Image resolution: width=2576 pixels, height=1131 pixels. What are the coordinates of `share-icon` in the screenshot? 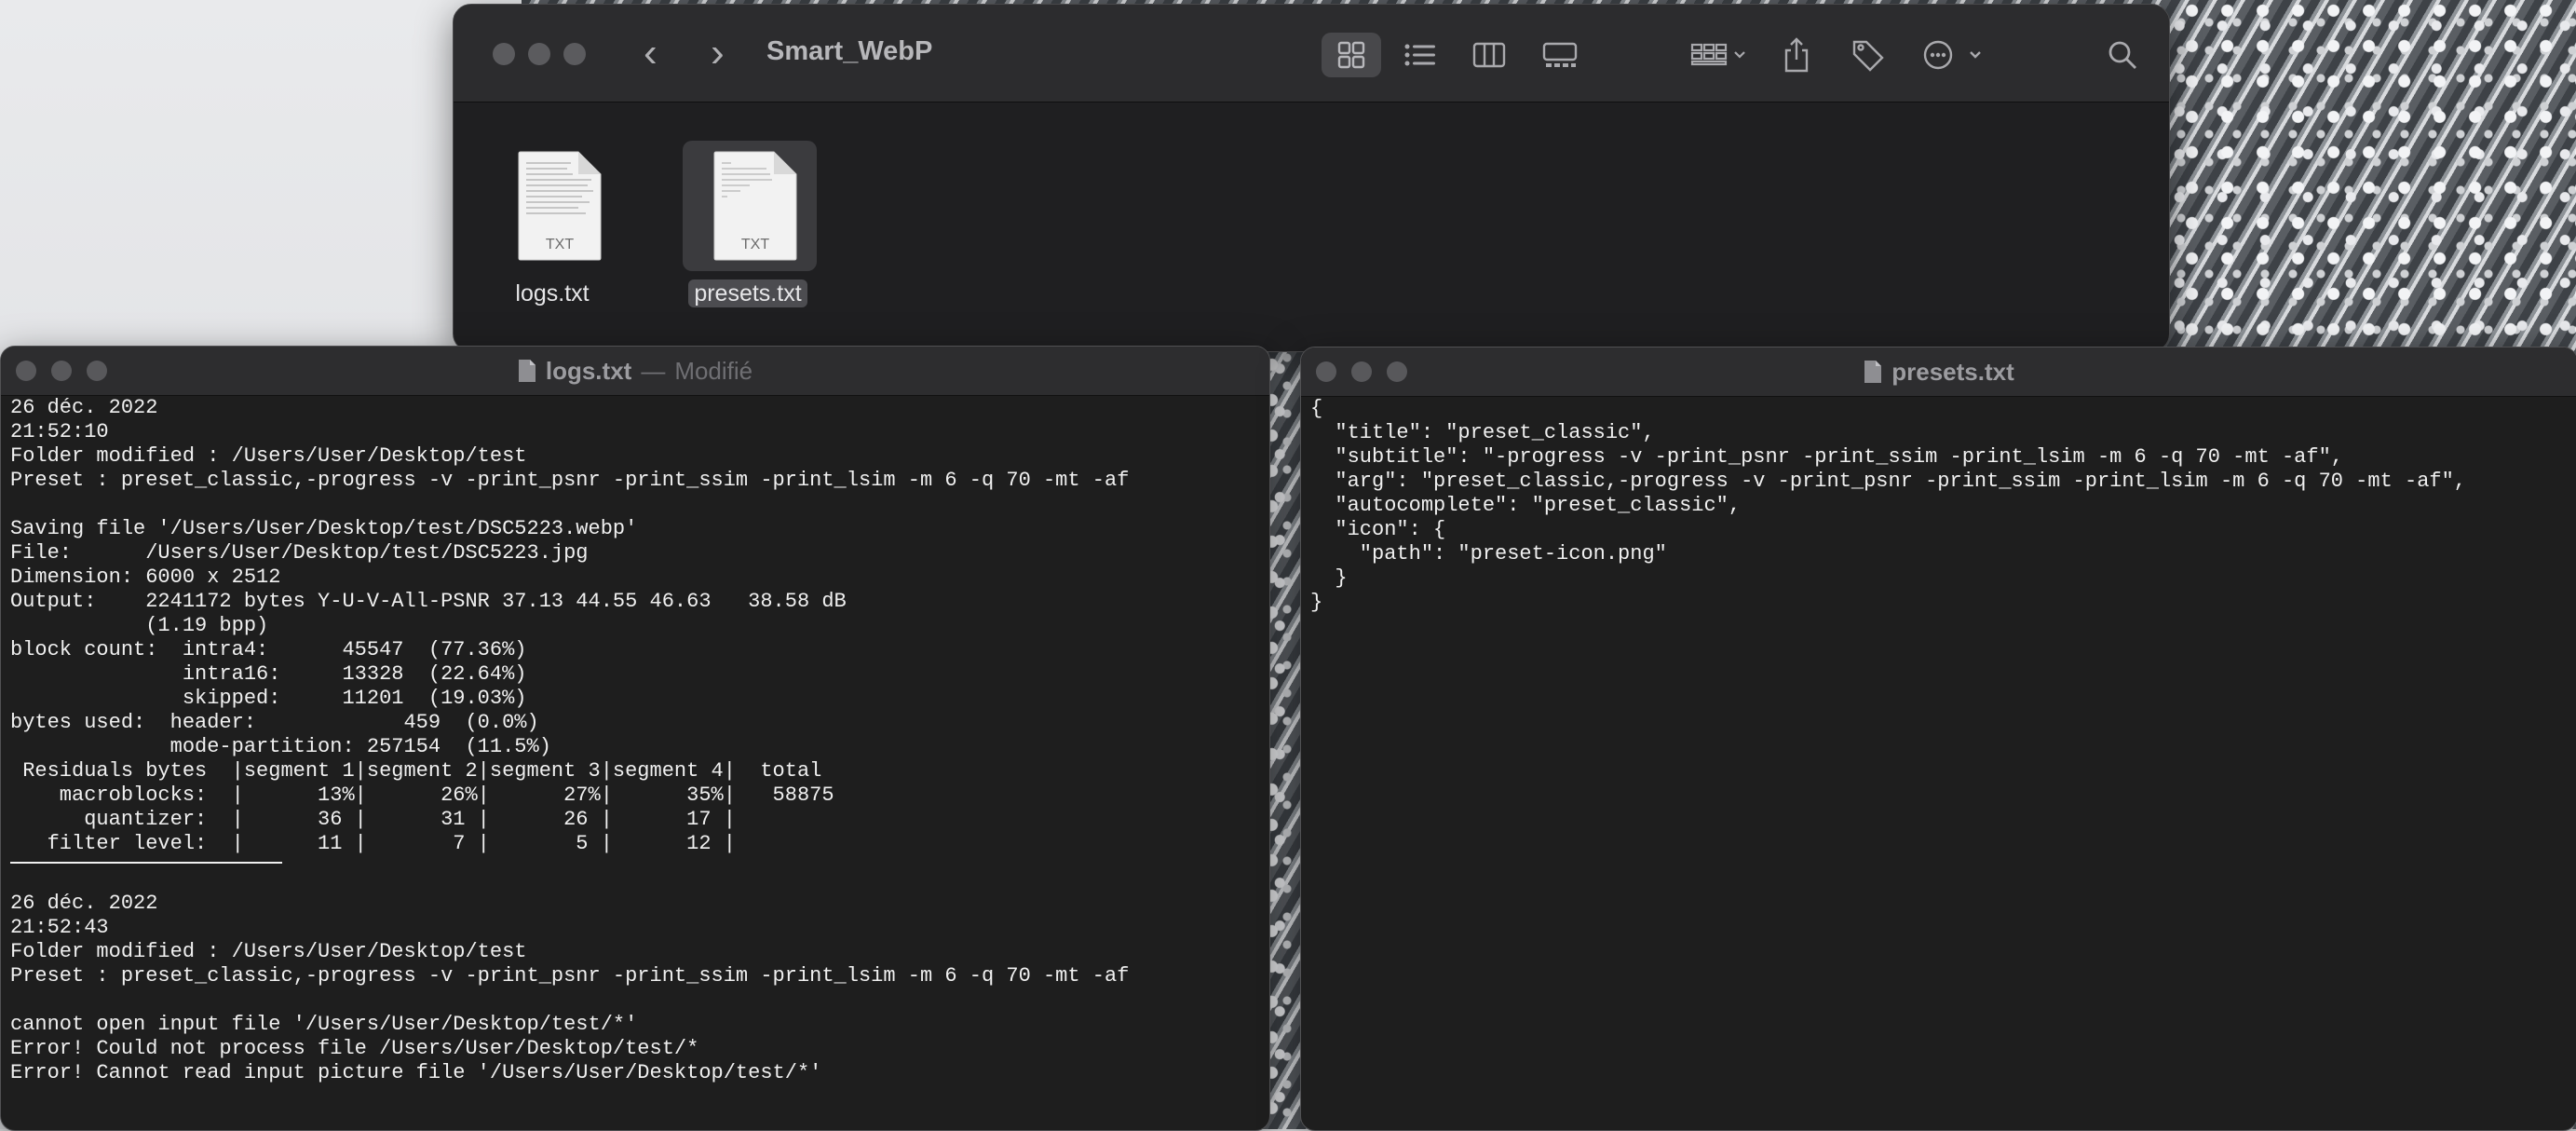 It's located at (1796, 55).